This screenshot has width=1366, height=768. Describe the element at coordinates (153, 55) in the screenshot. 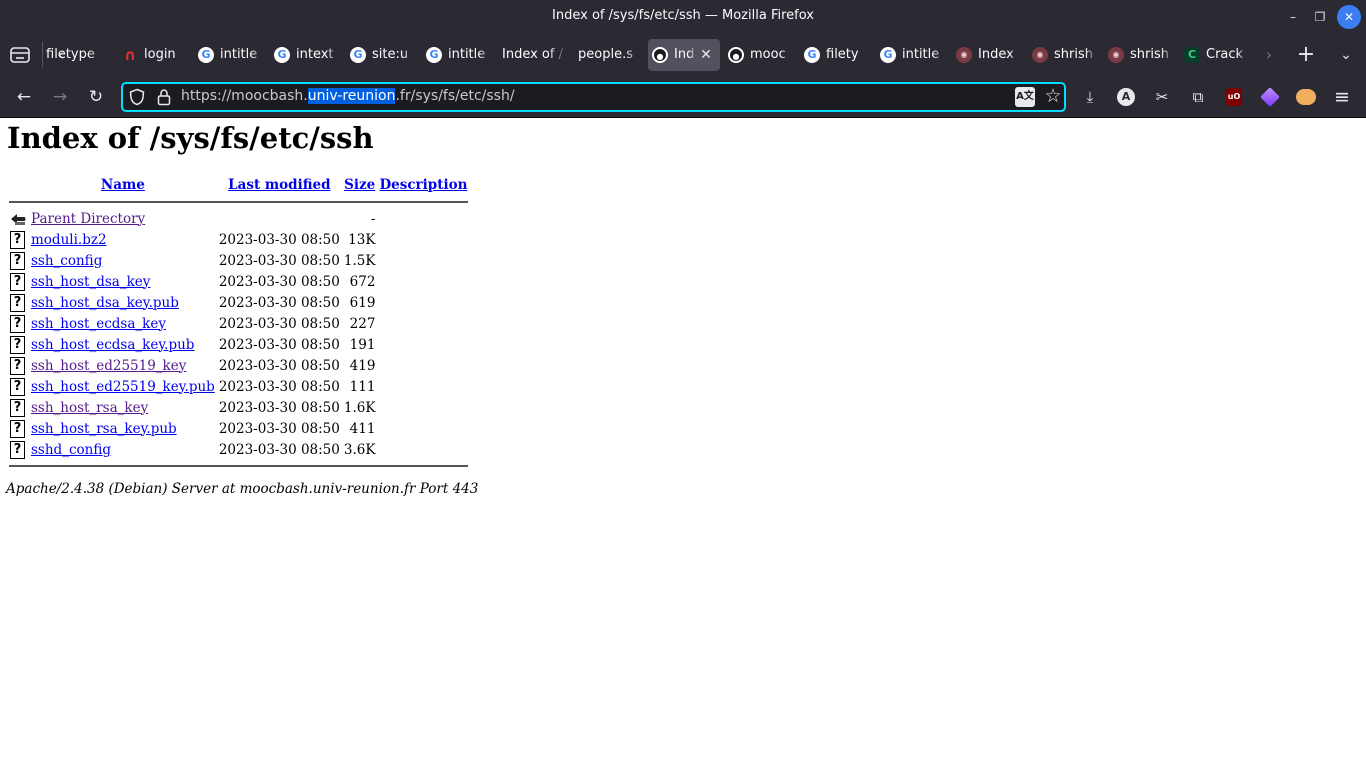

I see `tab-2: ∩ login` at that location.